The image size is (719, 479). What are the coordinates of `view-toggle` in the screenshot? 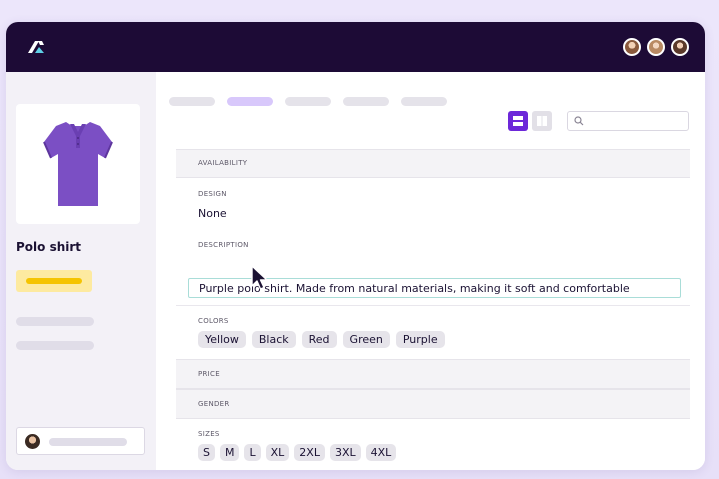 It's located at (530, 121).